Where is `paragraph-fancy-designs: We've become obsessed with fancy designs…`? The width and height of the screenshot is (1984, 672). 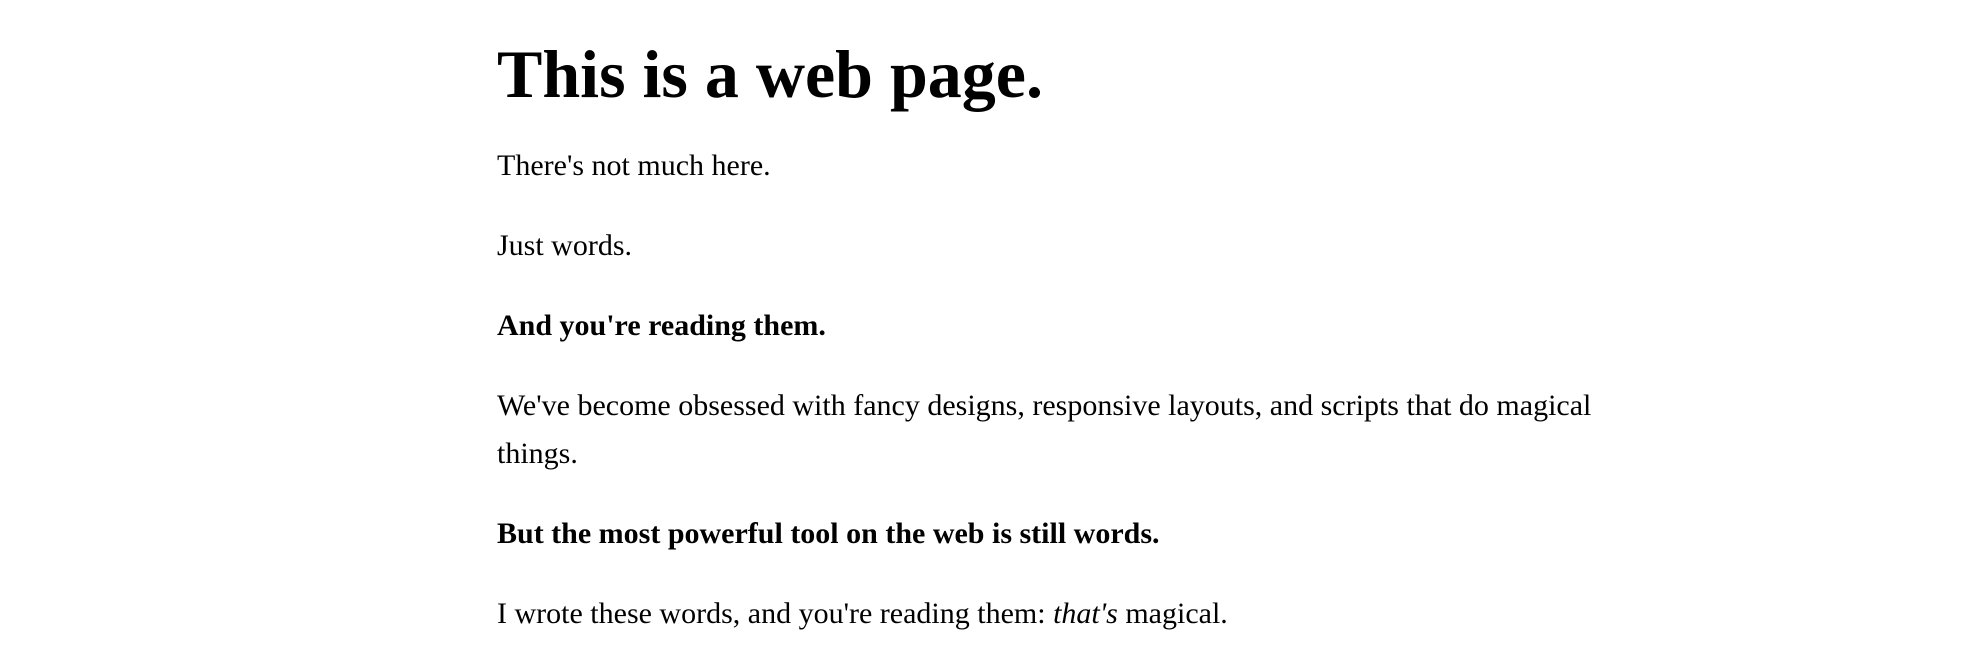
paragraph-fancy-designs: We've become obsessed with fancy designs… is located at coordinates (1044, 429).